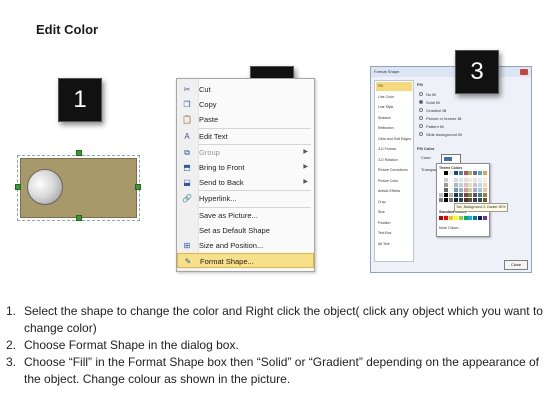 This screenshot has height=420, width=560. I want to click on menu-item-set-as-default-shape: Set as Default Shape, so click(245, 230).